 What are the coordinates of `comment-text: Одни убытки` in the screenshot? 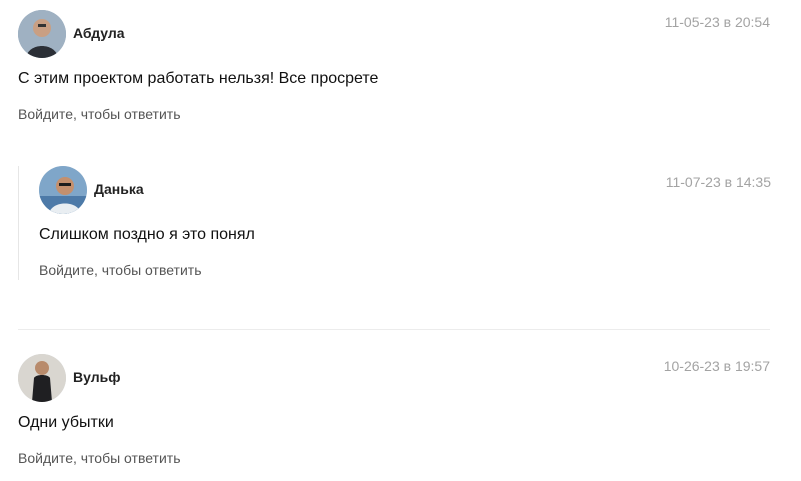 It's located at (66, 422).